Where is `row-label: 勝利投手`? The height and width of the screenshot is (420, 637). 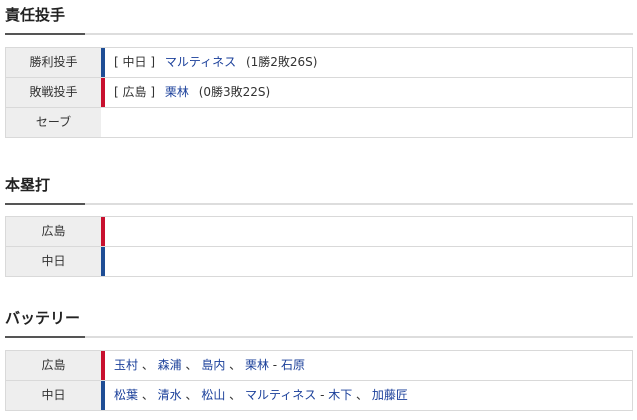 row-label: 勝利投手 is located at coordinates (53, 62).